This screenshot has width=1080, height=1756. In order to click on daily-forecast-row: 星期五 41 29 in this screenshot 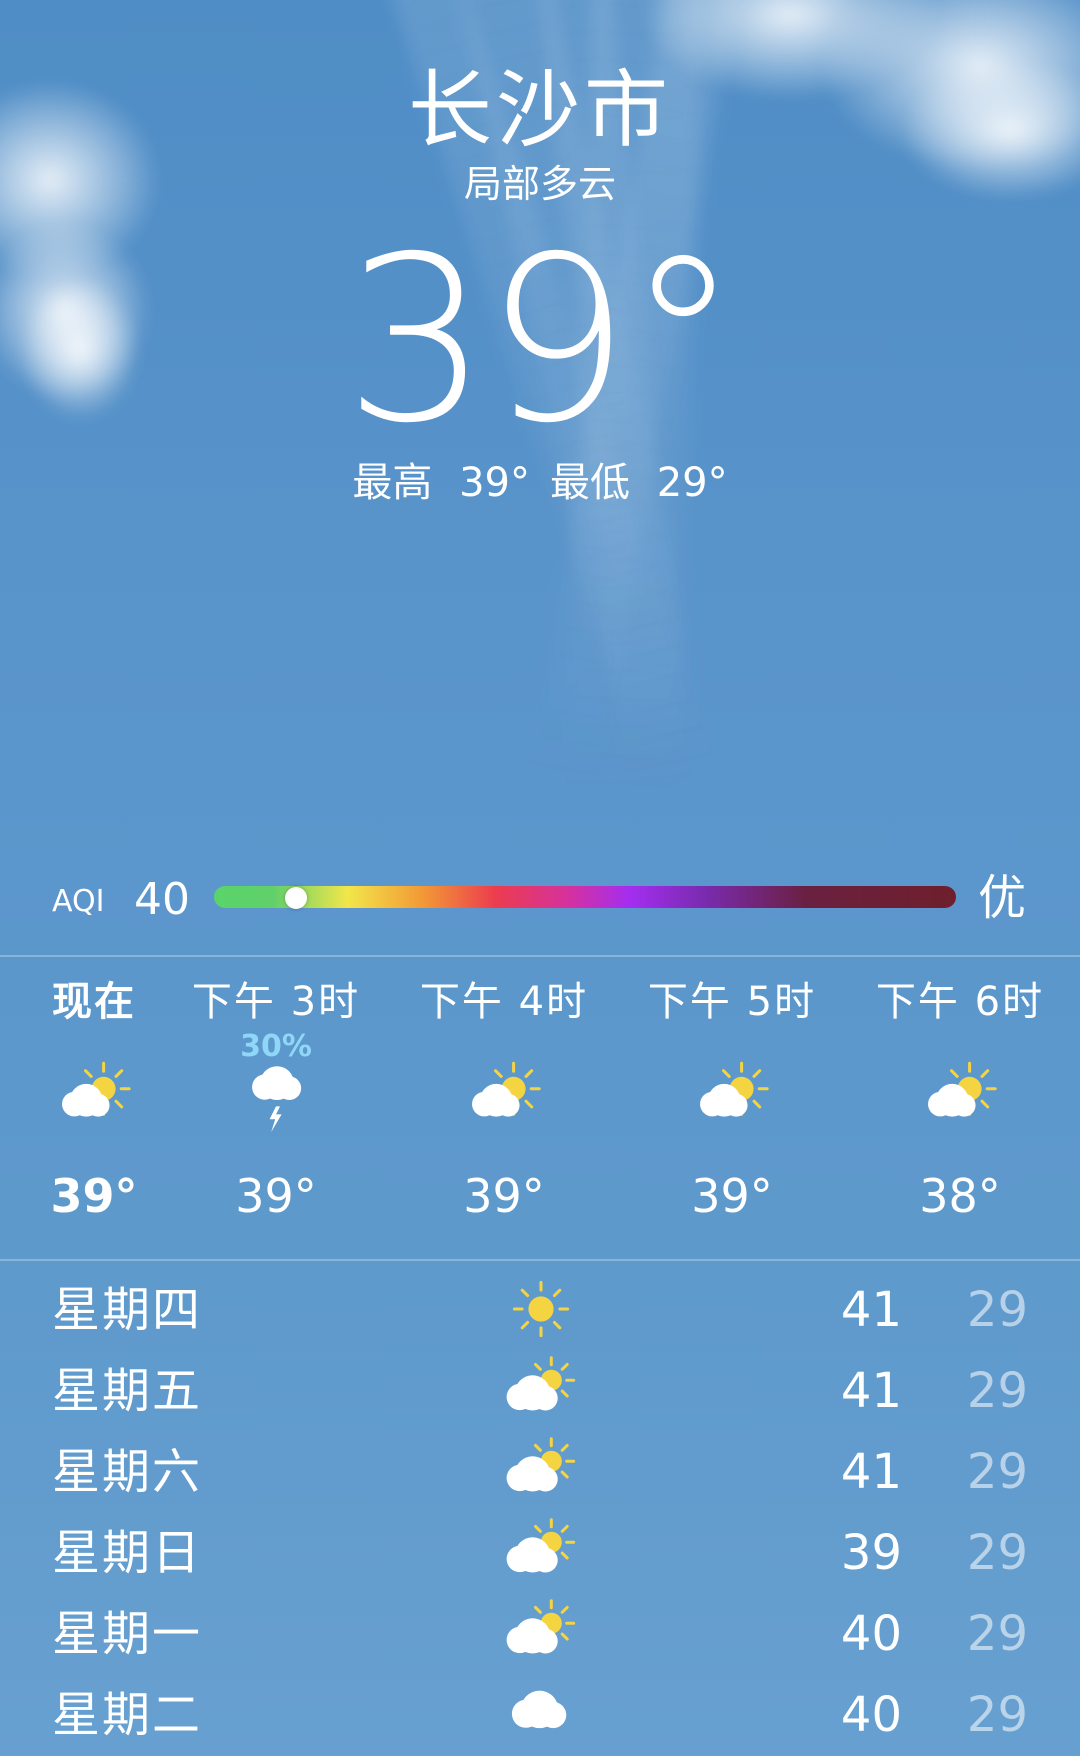, I will do `click(540, 1391)`.